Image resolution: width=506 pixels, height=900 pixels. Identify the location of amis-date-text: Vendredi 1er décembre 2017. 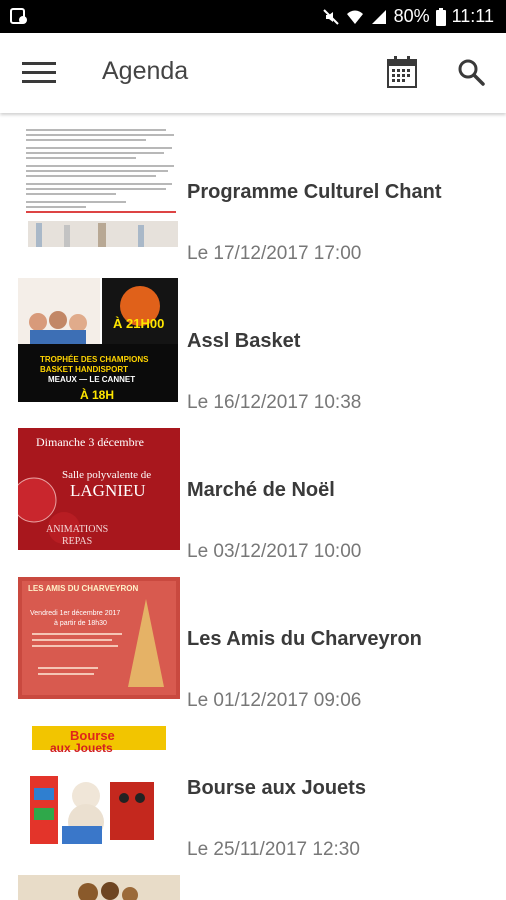
(75, 613).